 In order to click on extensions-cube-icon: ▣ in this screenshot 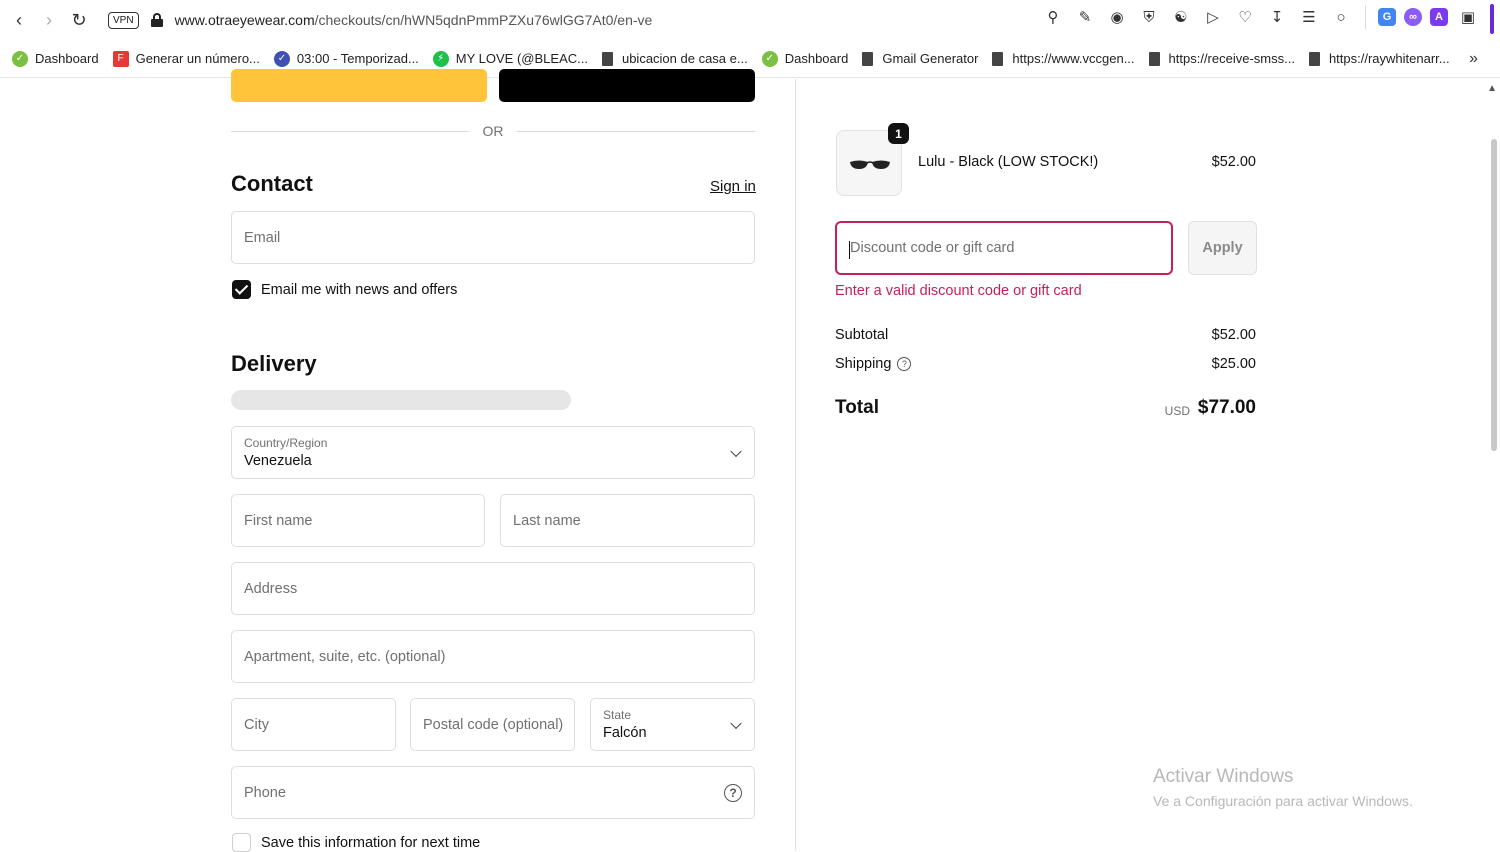, I will do `click(1468, 17)`.